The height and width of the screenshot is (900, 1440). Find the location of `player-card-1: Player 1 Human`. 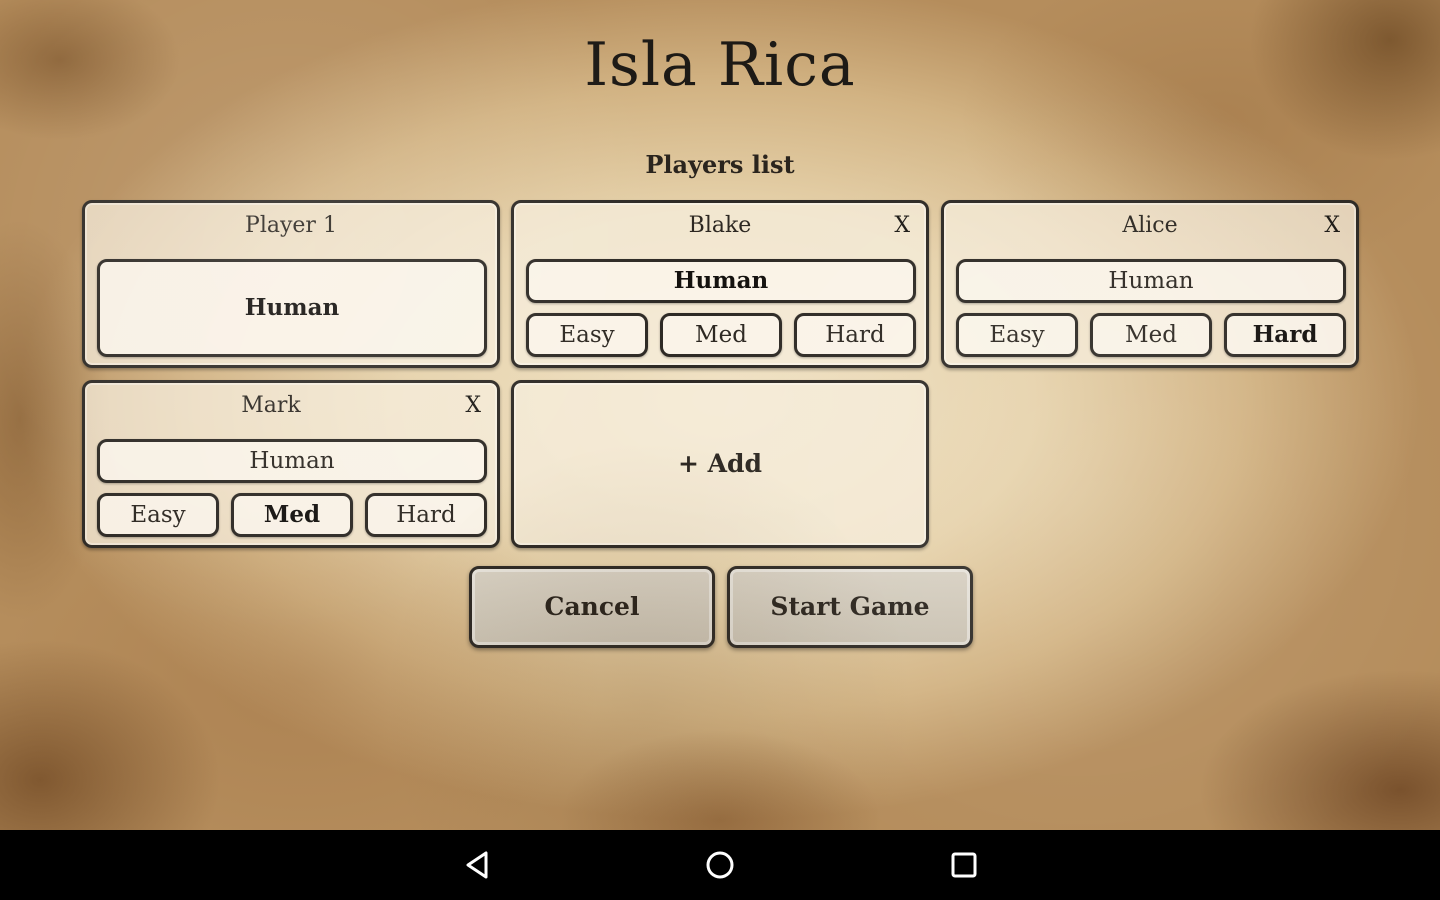

player-card-1: Player 1 Human is located at coordinates (291, 284).